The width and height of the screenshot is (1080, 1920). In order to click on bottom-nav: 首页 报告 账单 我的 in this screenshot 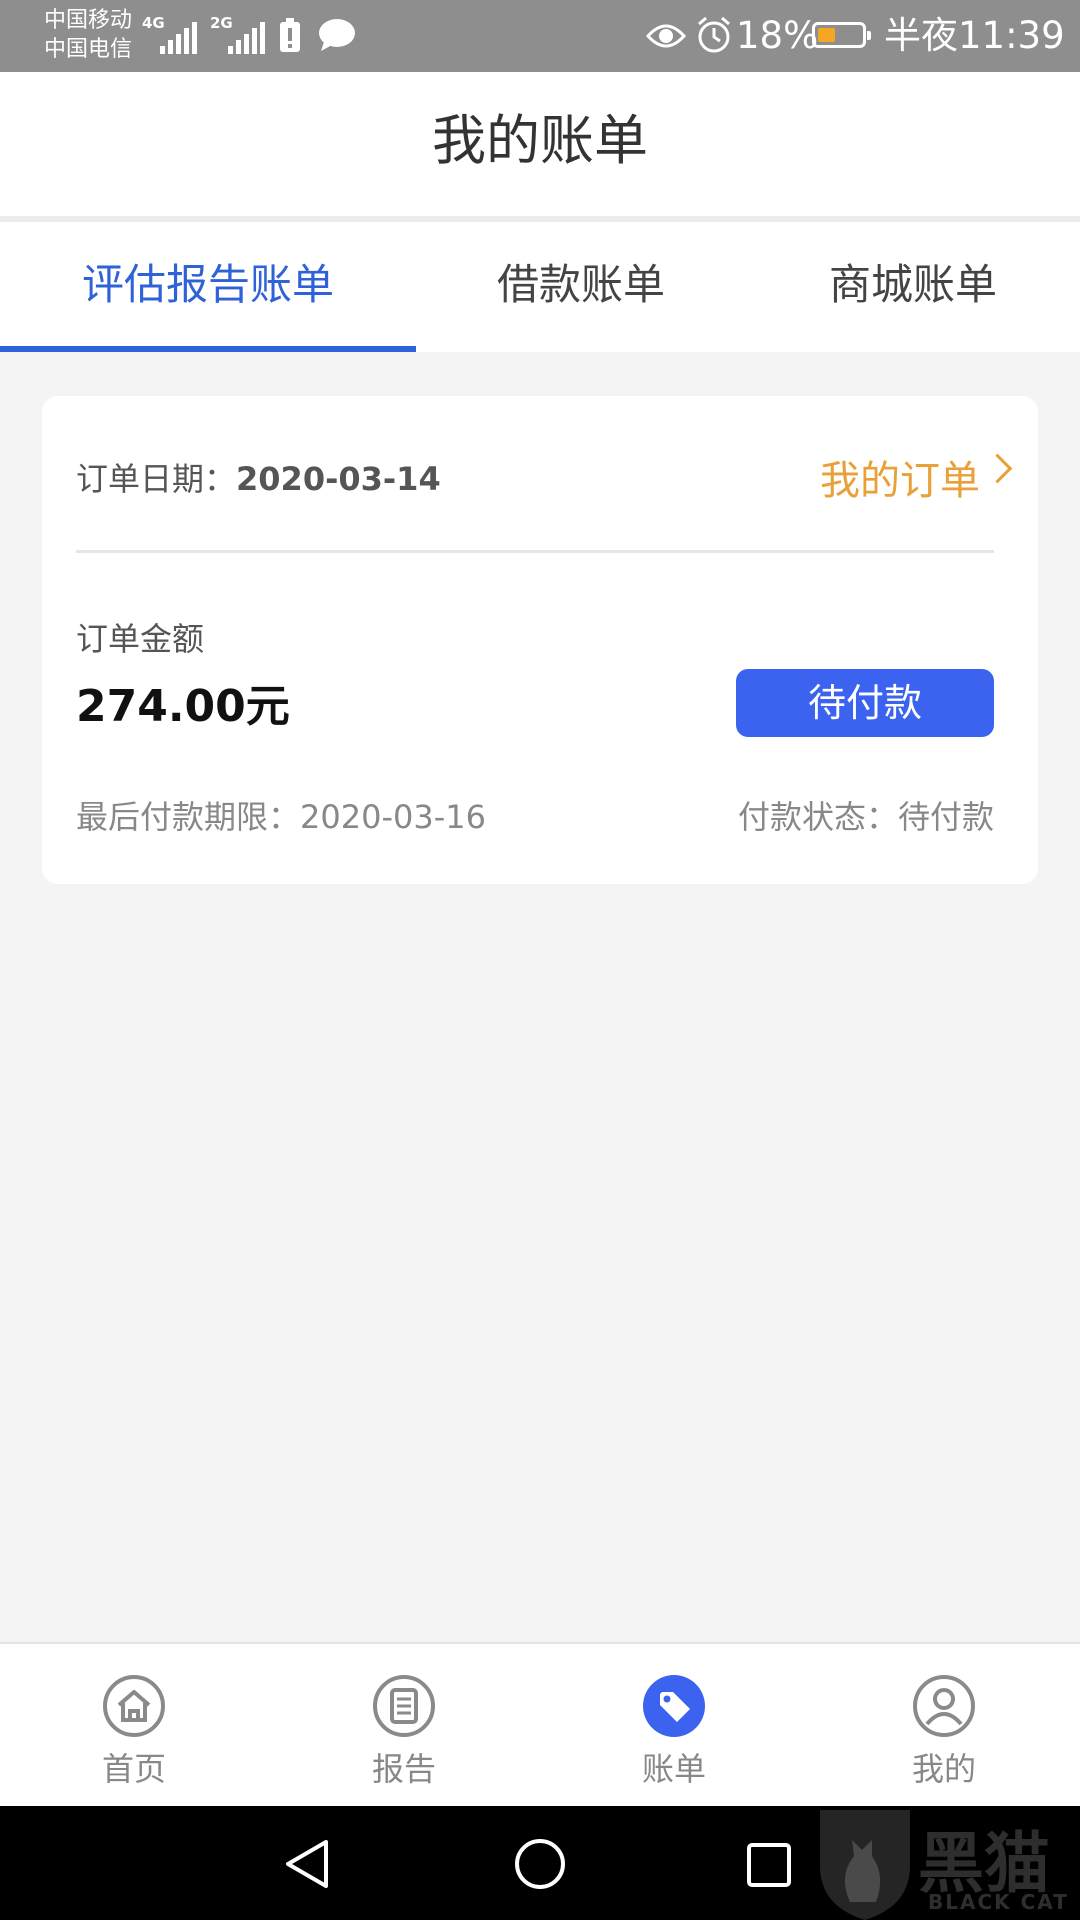, I will do `click(540, 1725)`.